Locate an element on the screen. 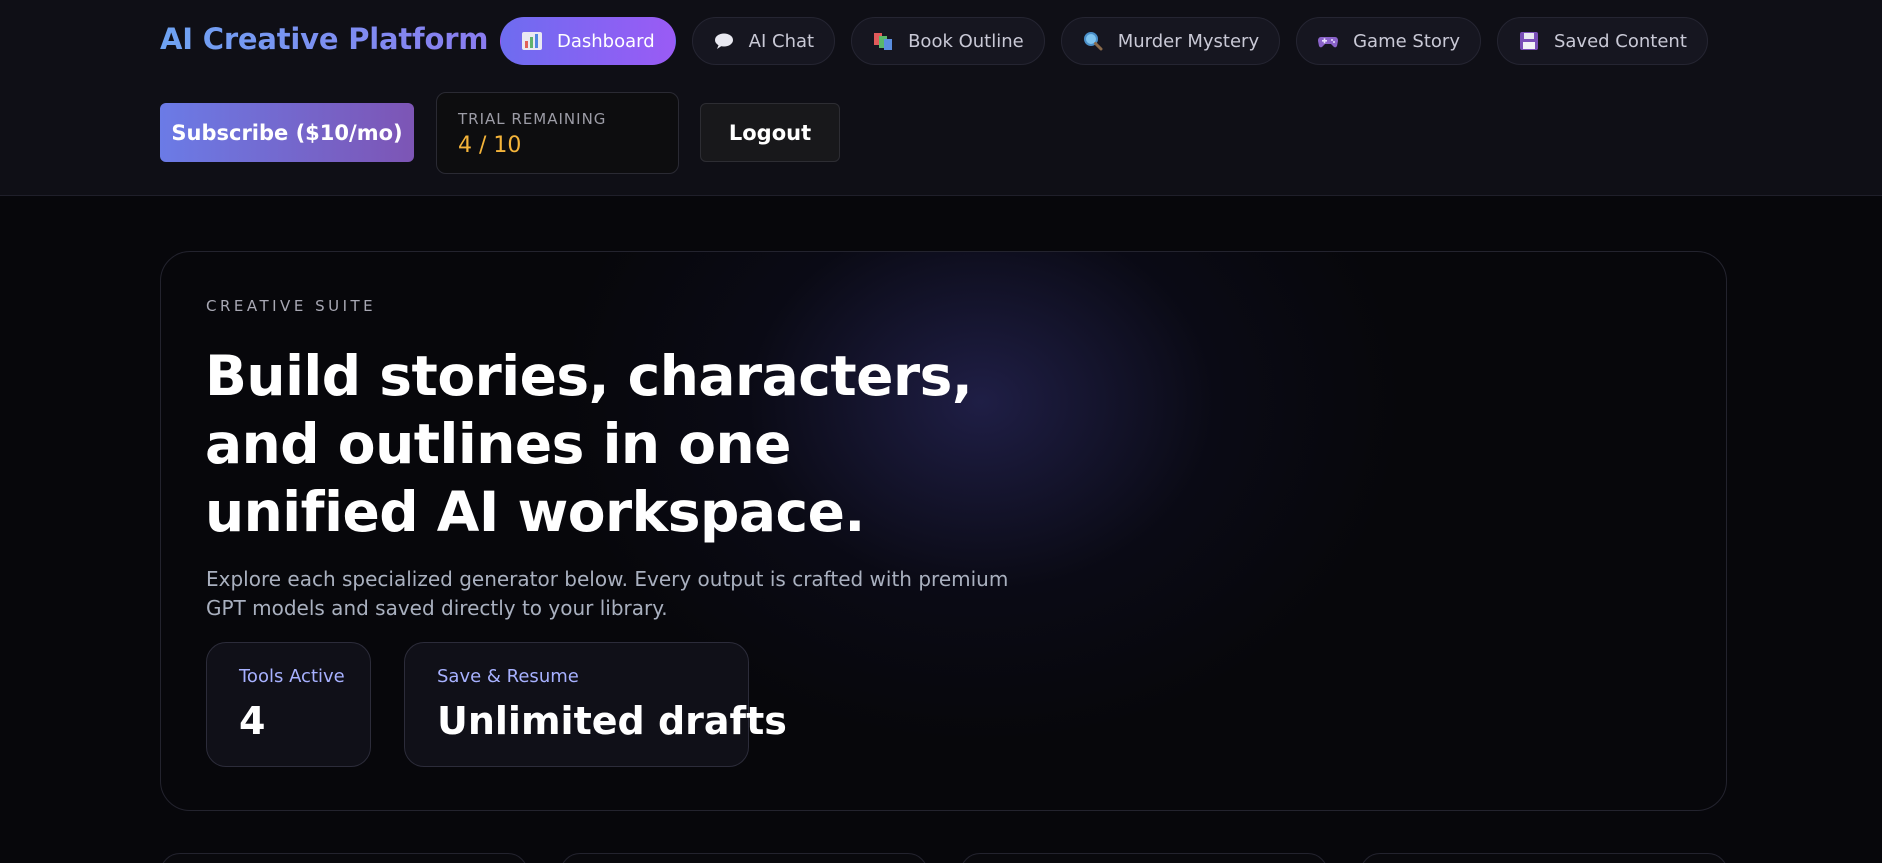 This screenshot has height=863, width=1882. nav-item-label: Saved Content is located at coordinates (1620, 41).